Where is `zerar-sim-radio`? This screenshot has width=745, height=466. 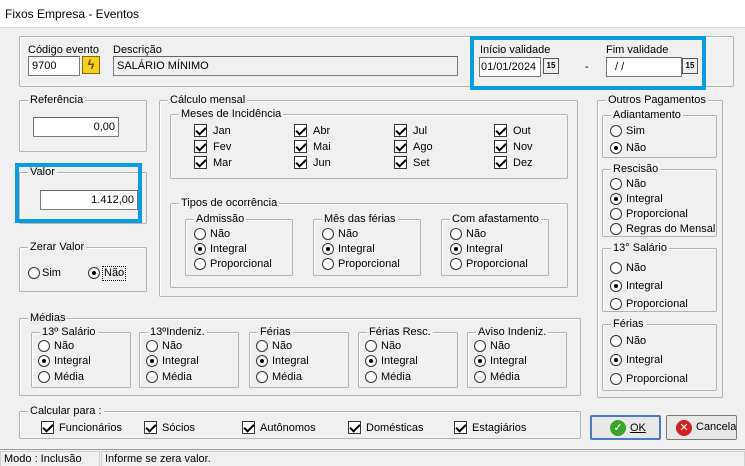
zerar-sim-radio is located at coordinates (34, 273).